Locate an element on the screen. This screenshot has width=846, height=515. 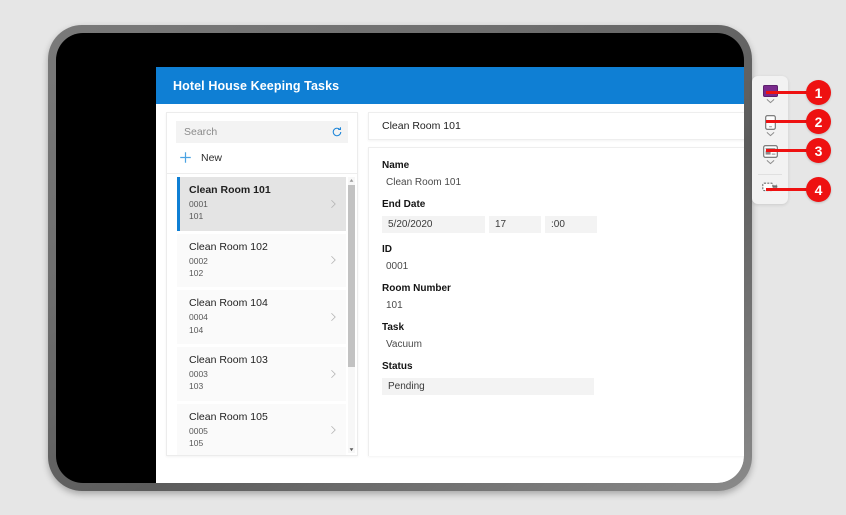
callout-badge-2: 2 is located at coordinates (818, 121).